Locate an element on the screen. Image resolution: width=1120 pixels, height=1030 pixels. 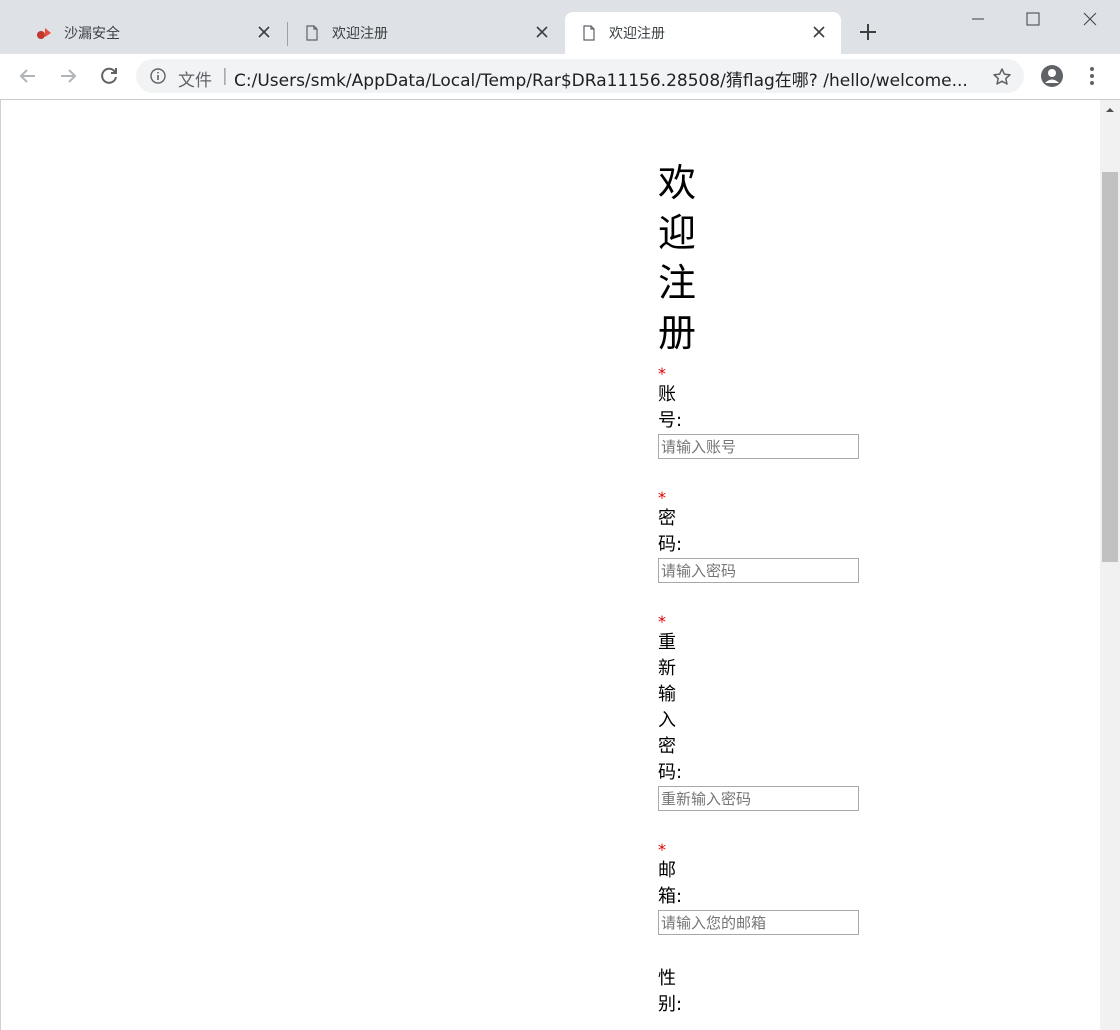
more-menu-icon is located at coordinates (1092, 76).